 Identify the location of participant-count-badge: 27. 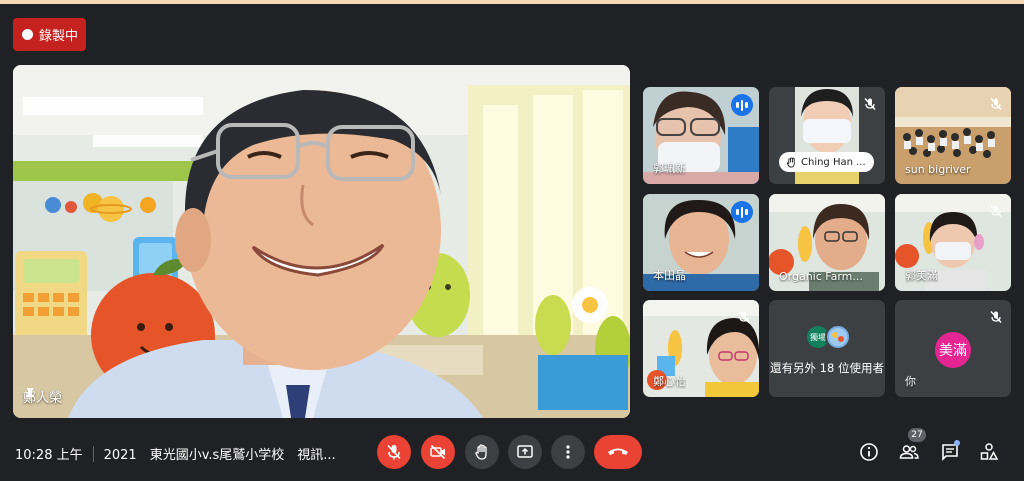
(917, 435).